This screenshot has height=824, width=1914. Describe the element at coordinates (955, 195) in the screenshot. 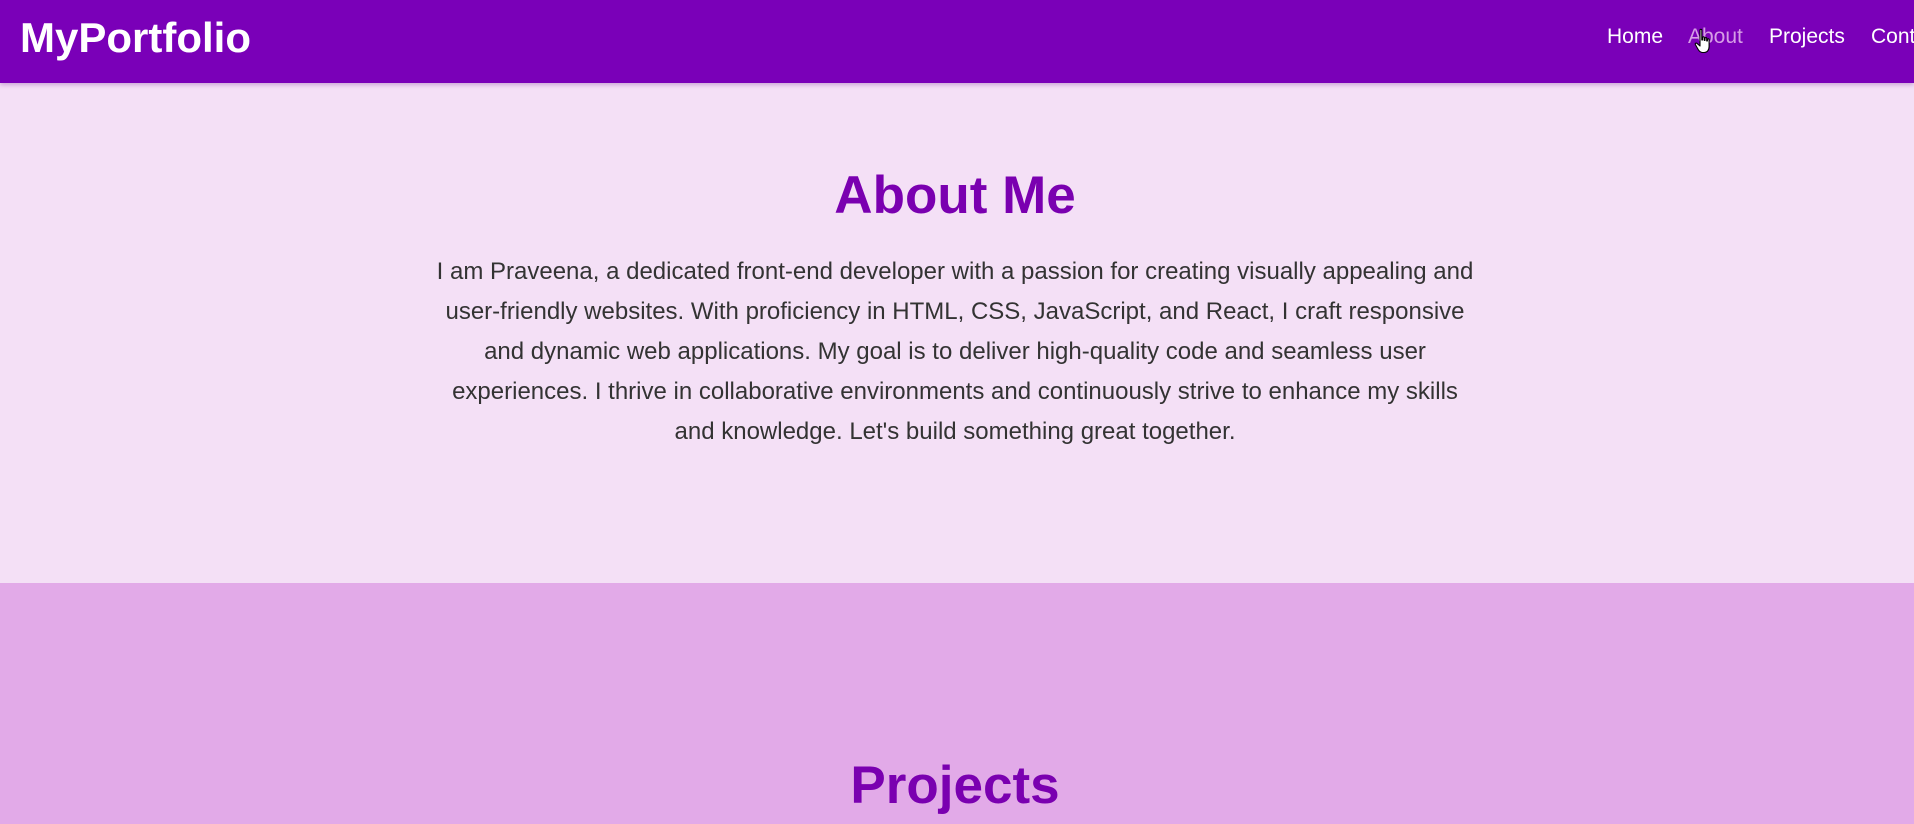

I see `about-title: About Me` at that location.